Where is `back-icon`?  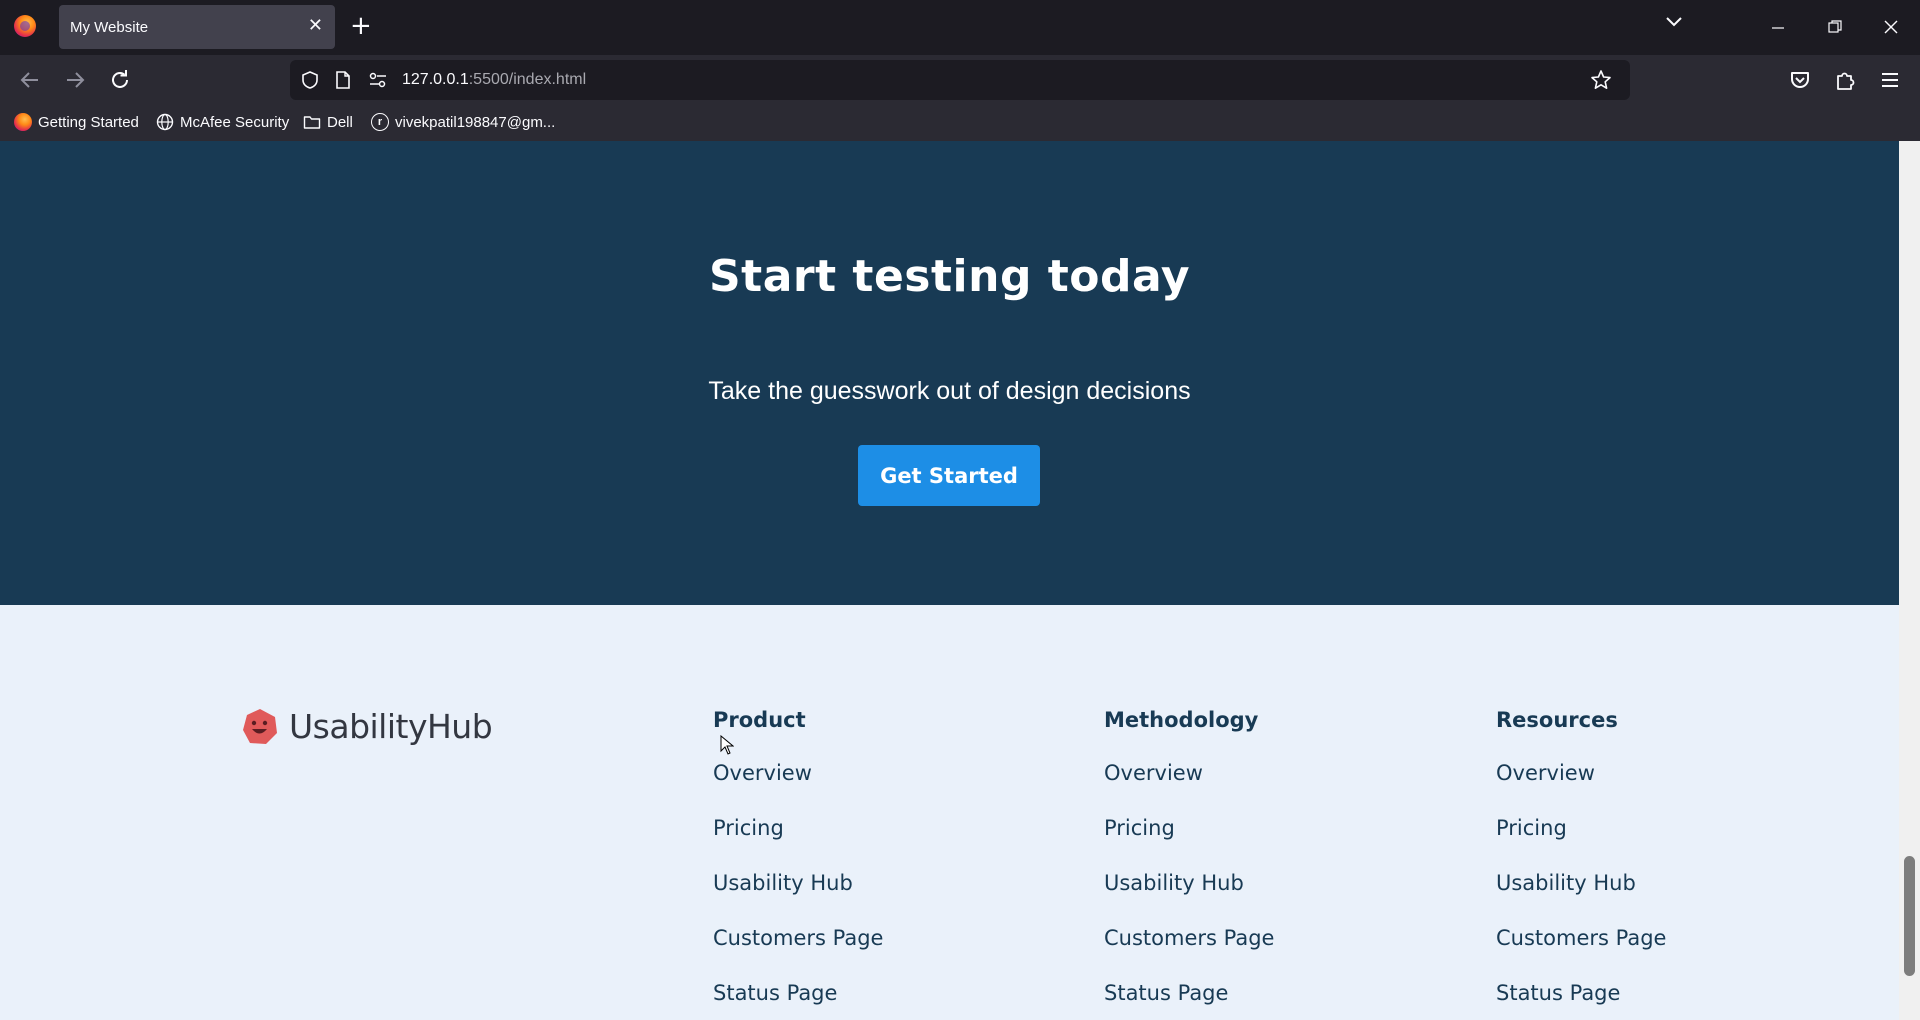
back-icon is located at coordinates (30, 80).